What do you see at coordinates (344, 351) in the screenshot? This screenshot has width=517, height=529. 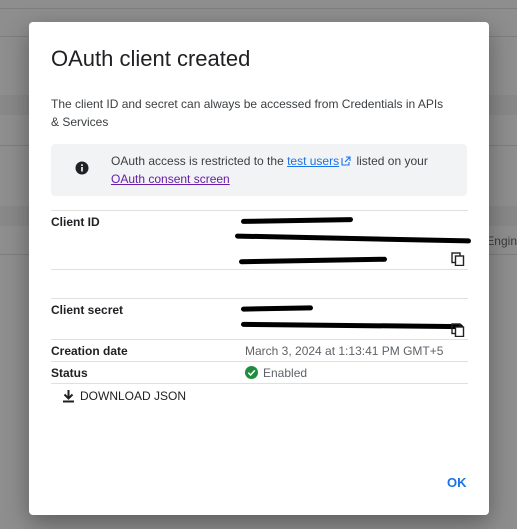 I see `creation-date-value: March 3, 2024 at 1:13:41 PM GMT+5` at bounding box center [344, 351].